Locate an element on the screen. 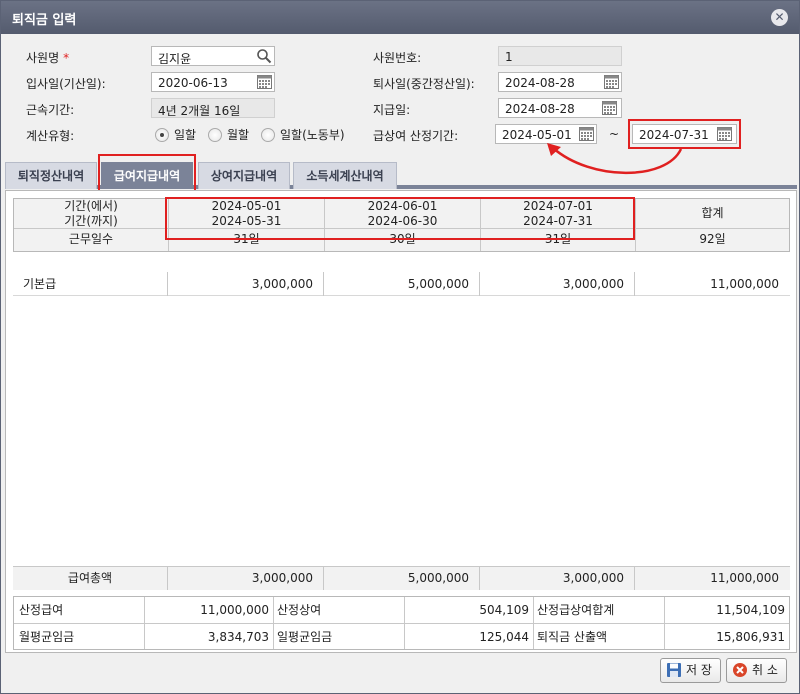 The height and width of the screenshot is (694, 800). tenure-label: 근속기간: is located at coordinates (50, 110).